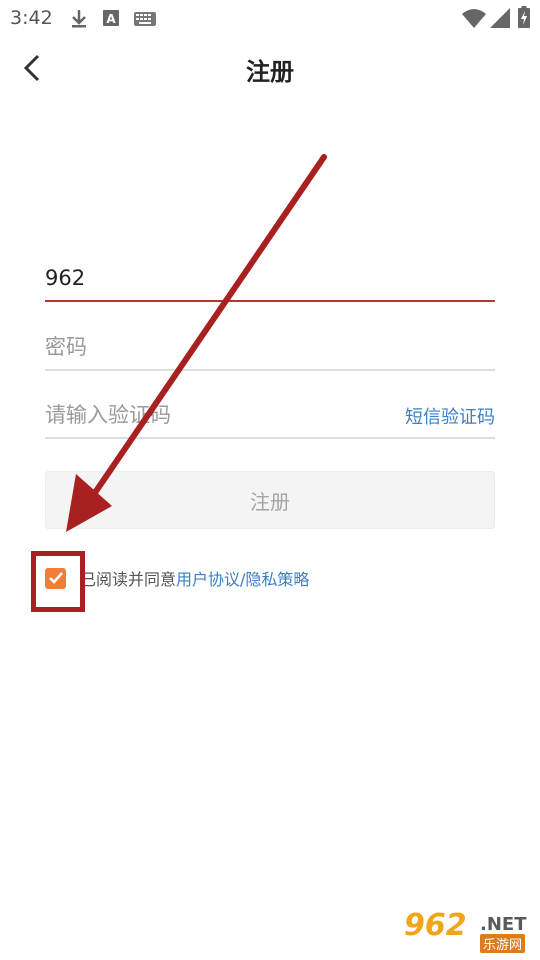  Describe the element at coordinates (270, 500) in the screenshot. I see `register-button: 注册` at that location.